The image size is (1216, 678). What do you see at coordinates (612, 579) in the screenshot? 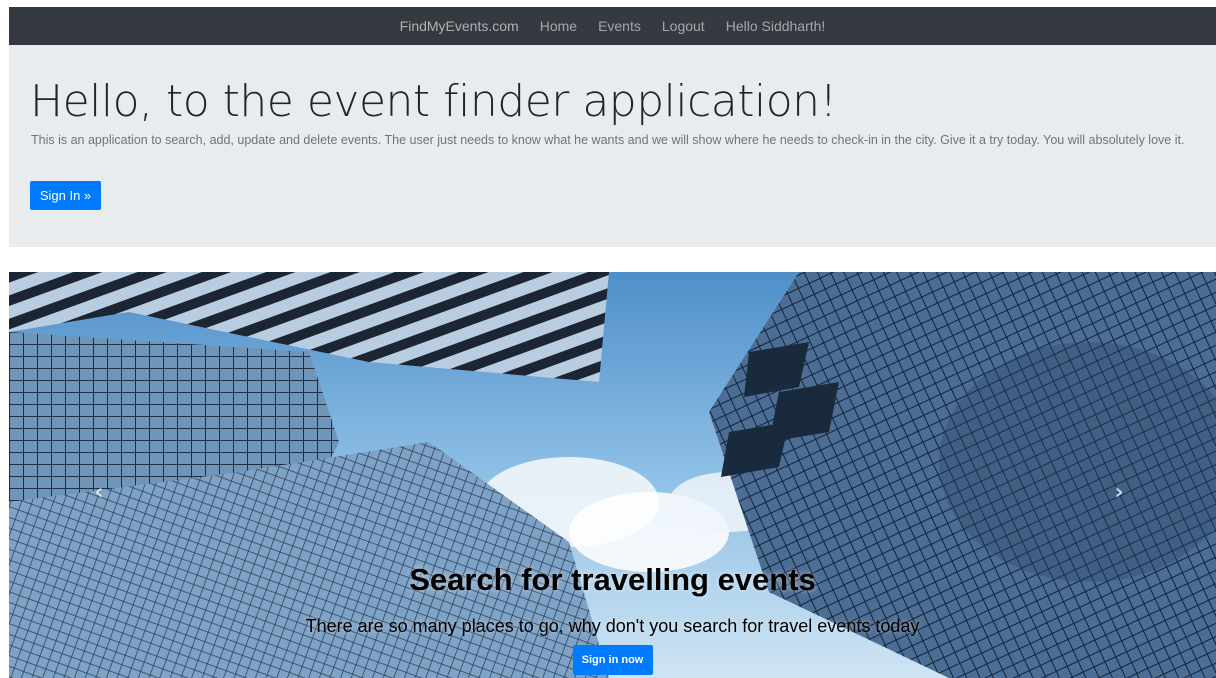
I see `caption-title: Search for travelling events` at bounding box center [612, 579].